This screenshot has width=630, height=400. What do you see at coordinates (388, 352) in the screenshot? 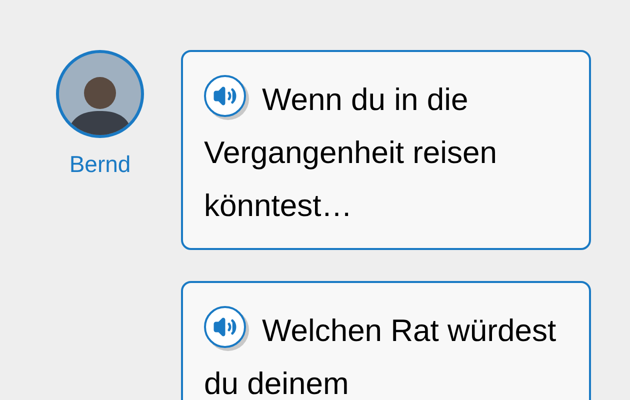
I see `message-text: Welchen Rat würdest du deinem` at bounding box center [388, 352].